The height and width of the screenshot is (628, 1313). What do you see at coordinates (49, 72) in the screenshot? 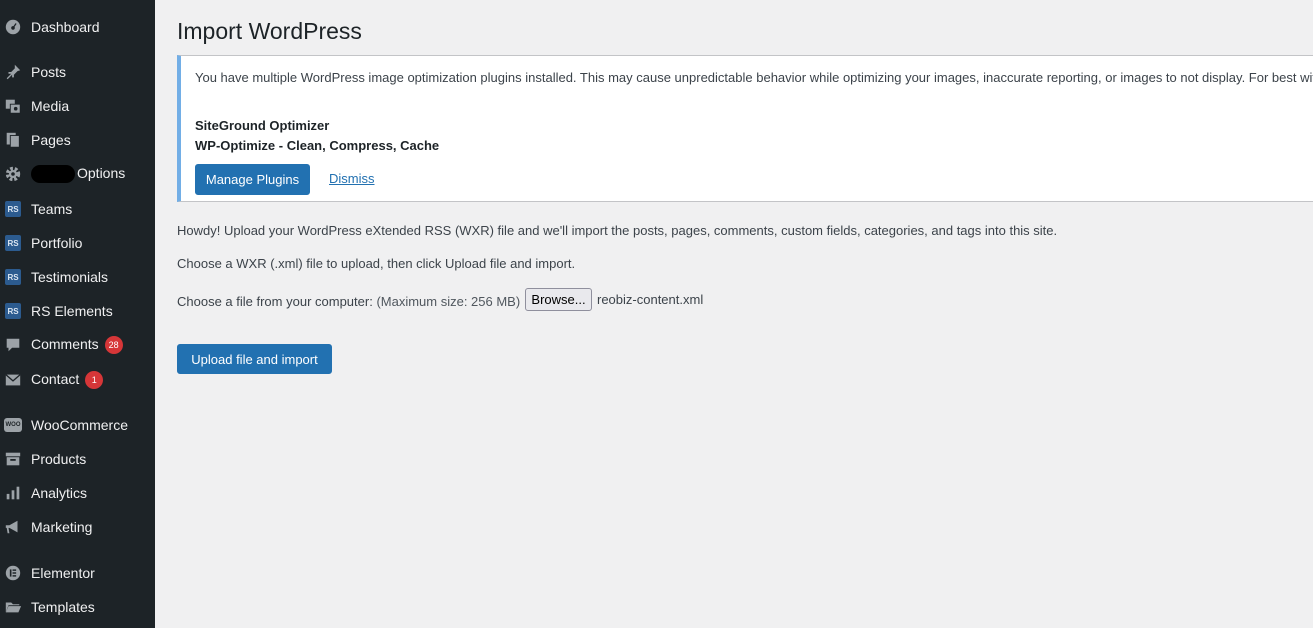
I see `sidebar-item-label: Posts` at bounding box center [49, 72].